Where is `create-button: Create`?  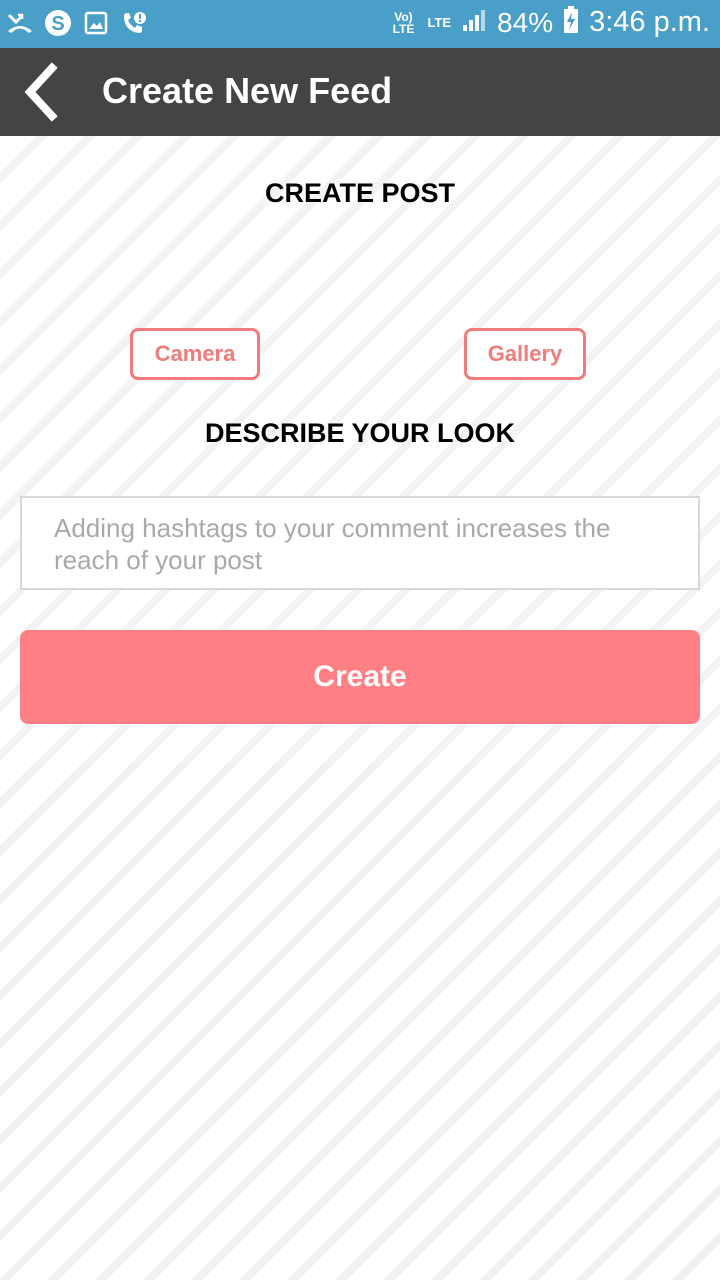
create-button: Create is located at coordinates (360, 677).